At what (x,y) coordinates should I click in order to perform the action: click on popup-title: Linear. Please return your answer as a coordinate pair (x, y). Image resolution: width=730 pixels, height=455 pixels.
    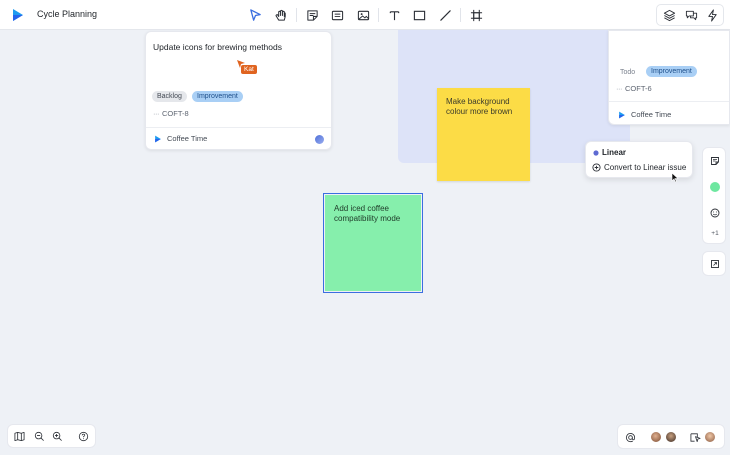
    Looking at the image, I should click on (614, 152).